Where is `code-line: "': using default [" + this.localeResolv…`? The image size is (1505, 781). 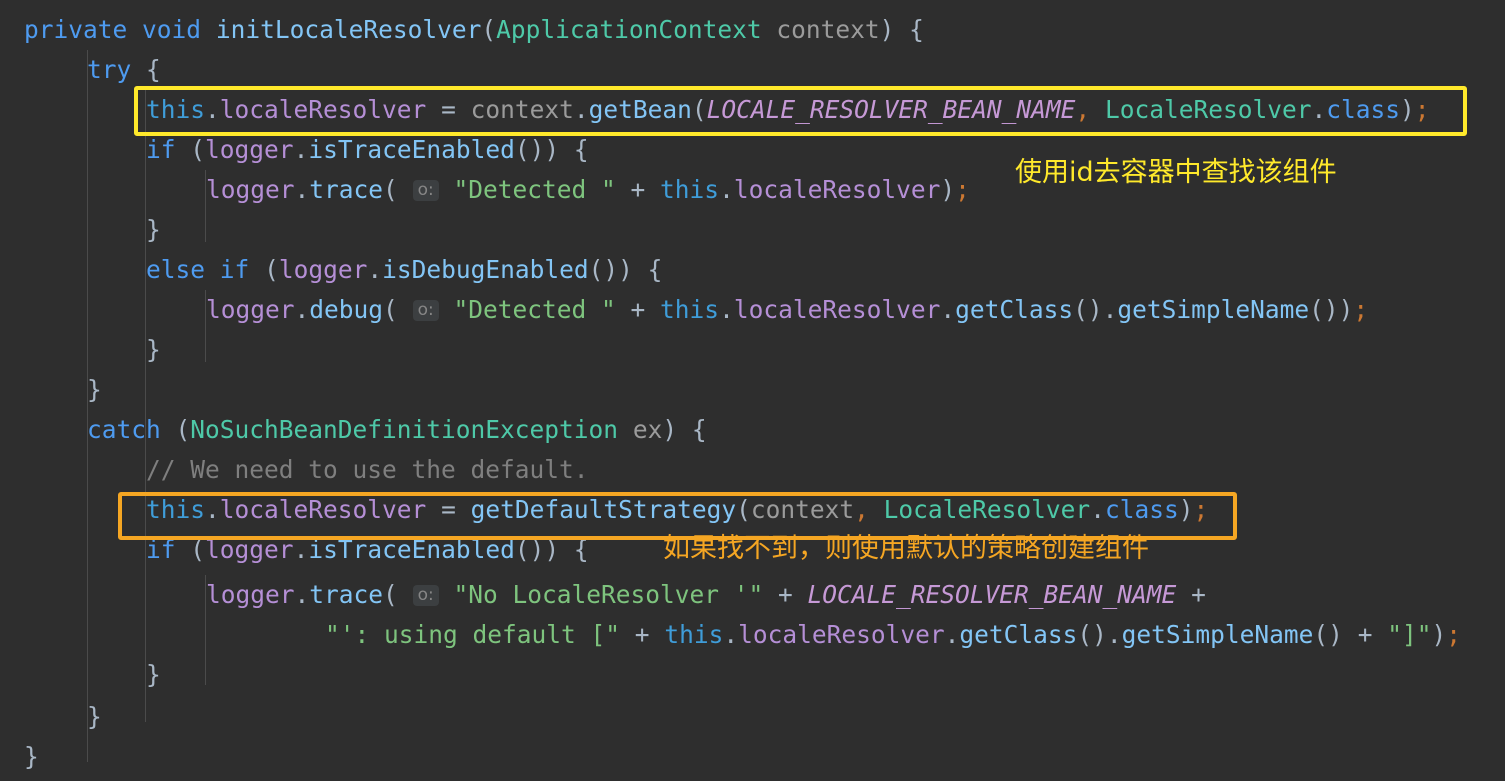
code-line: "': using default [" + this.localeResolv… is located at coordinates (893, 634).